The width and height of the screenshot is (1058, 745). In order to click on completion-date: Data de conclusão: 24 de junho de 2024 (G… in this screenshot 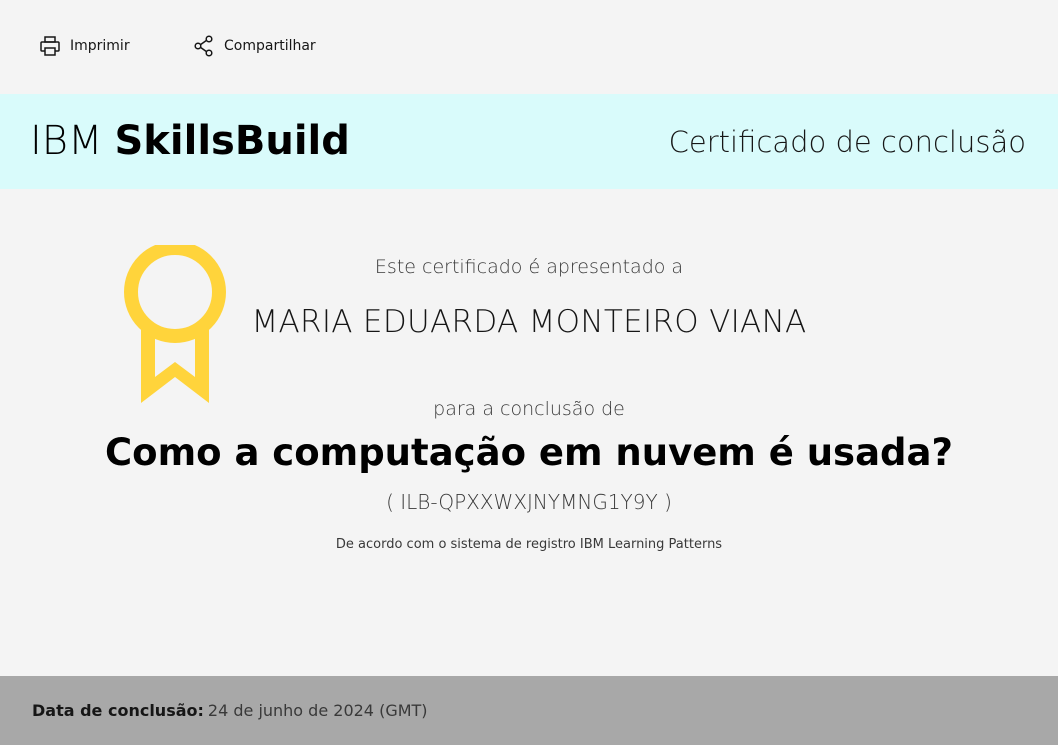, I will do `click(230, 710)`.